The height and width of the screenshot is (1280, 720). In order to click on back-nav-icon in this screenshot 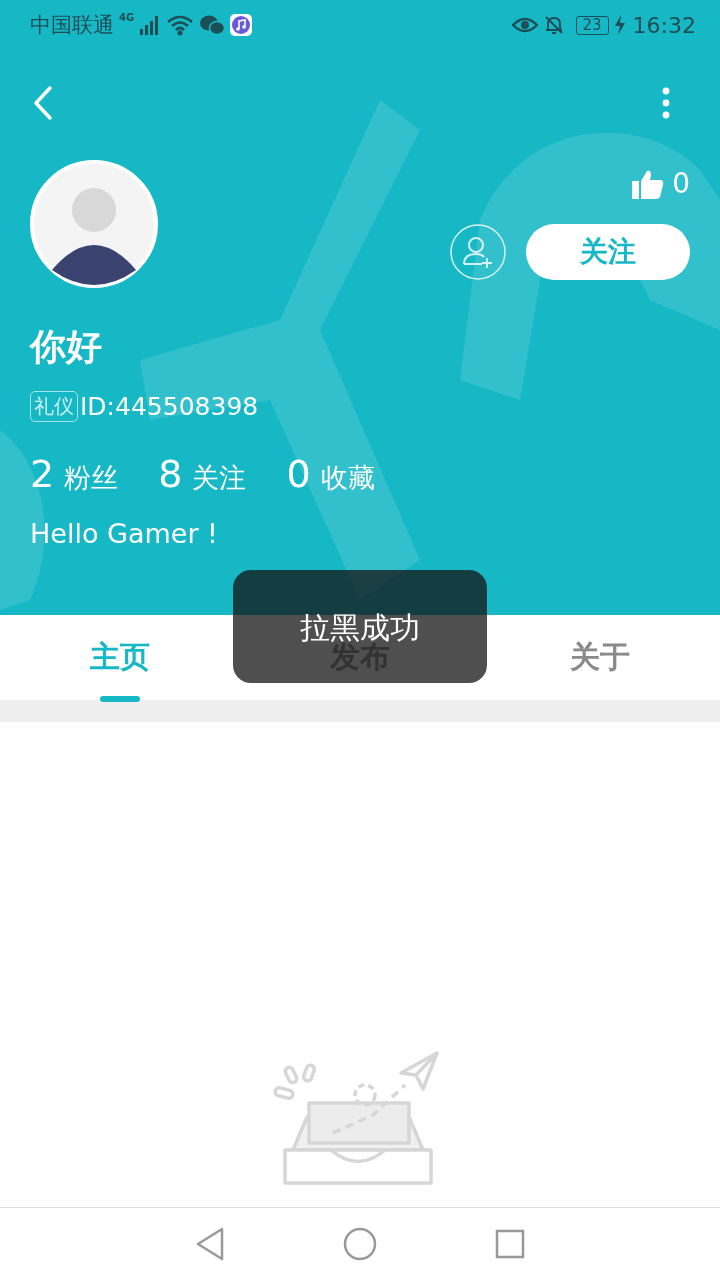, I will do `click(210, 1244)`.